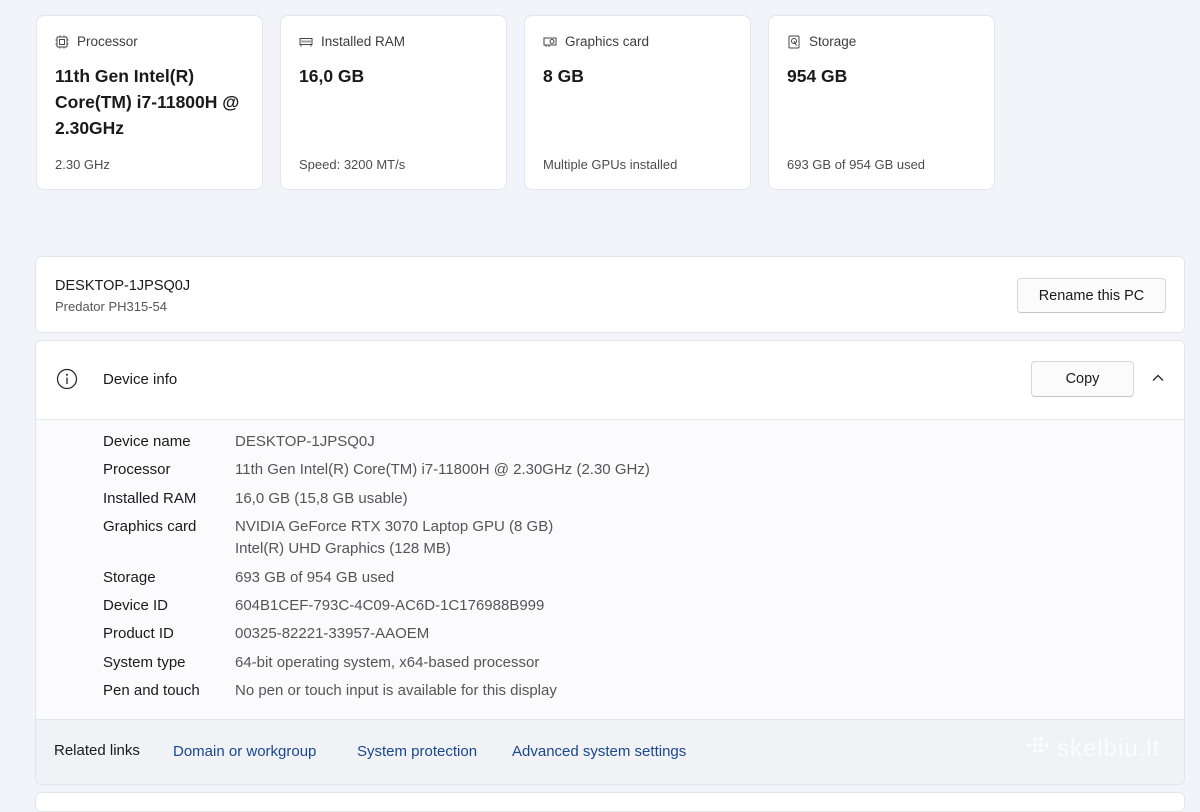  Describe the element at coordinates (82, 164) in the screenshot. I see `processor-card-sub: 2.30 GHz` at that location.